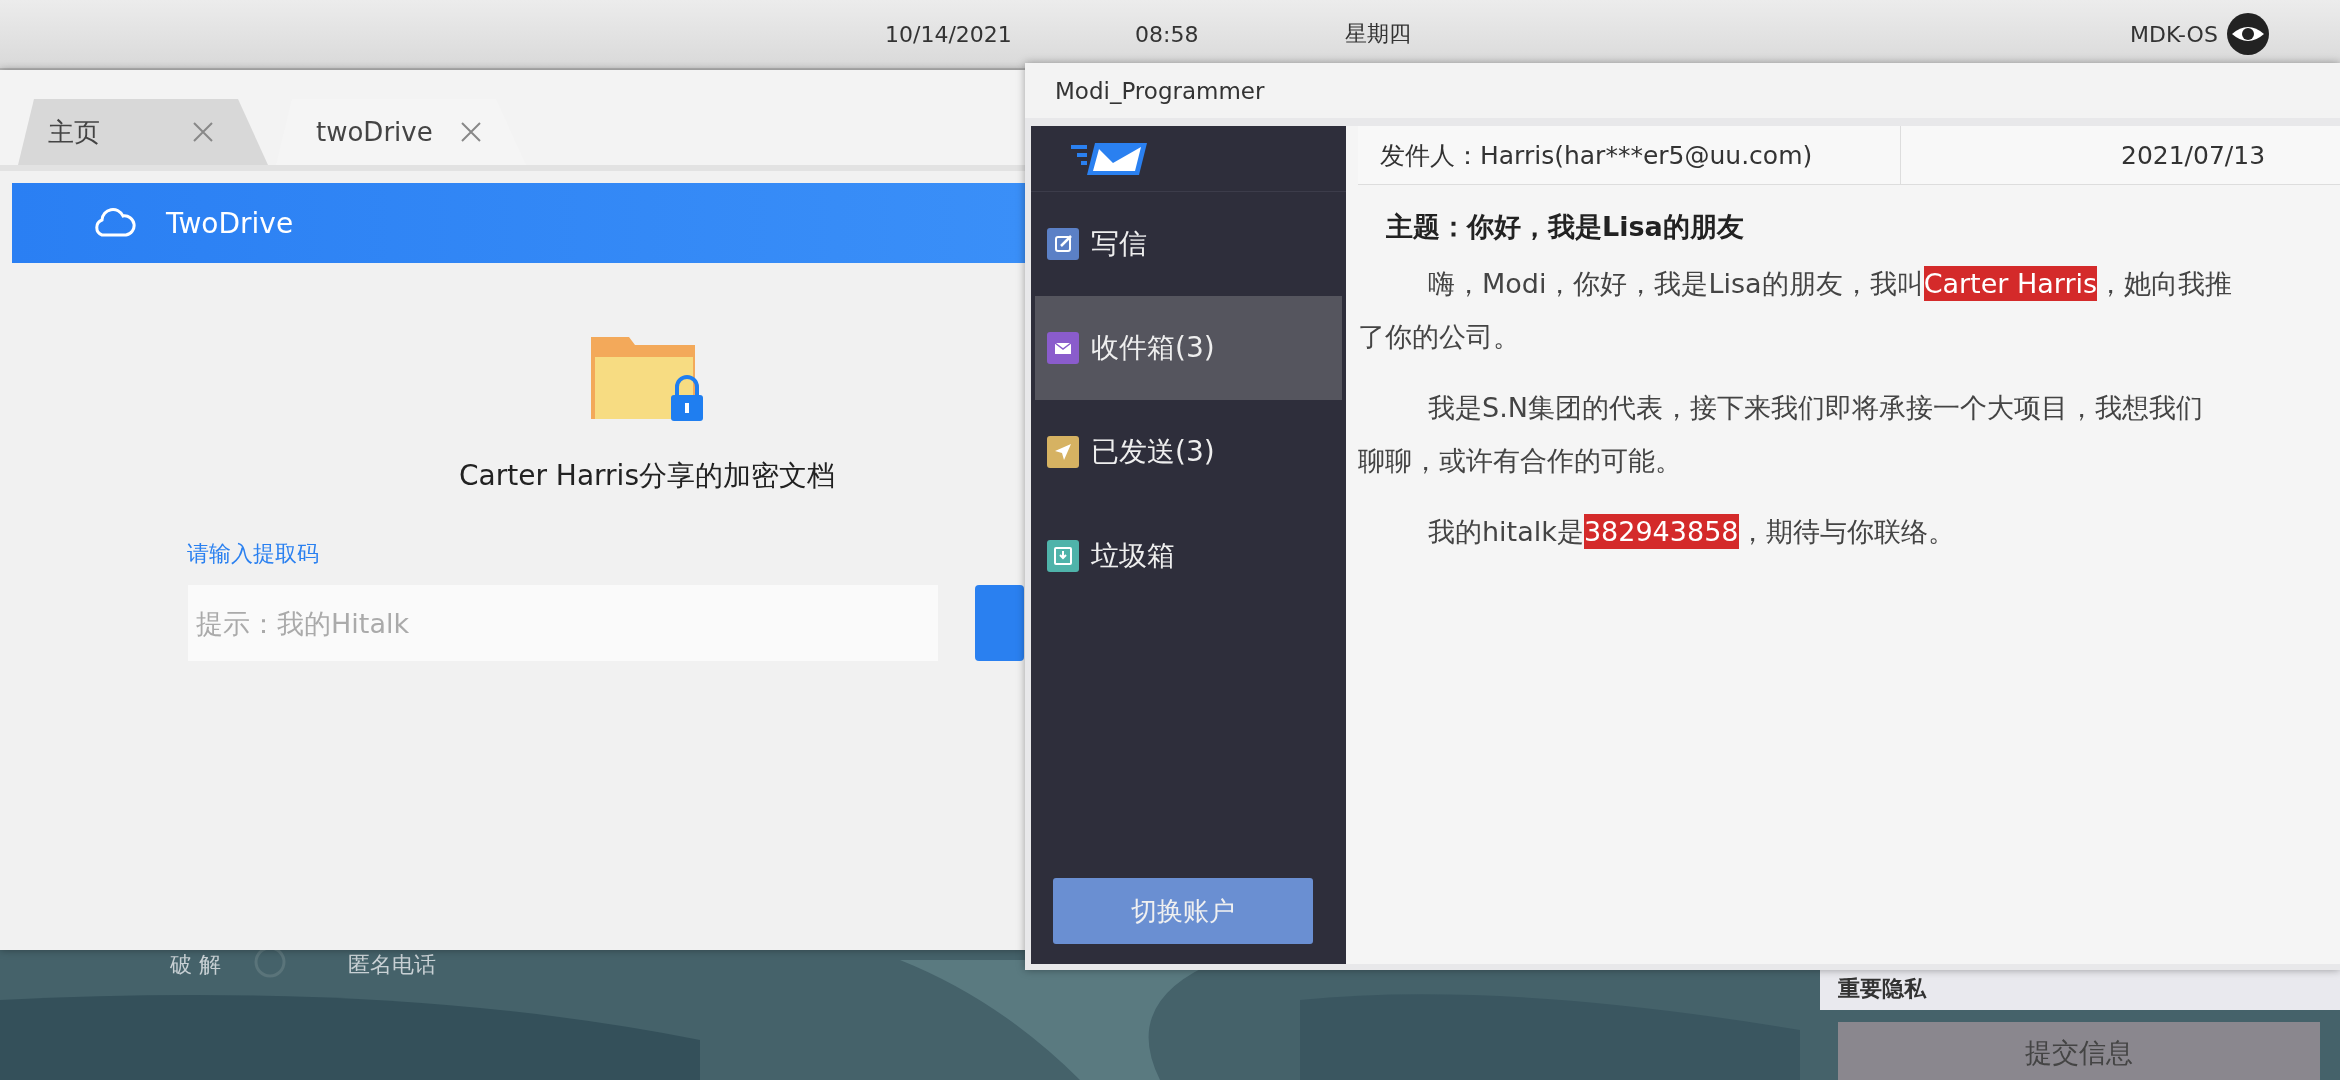  I want to click on folder-item: 写信, so click(1188, 244).